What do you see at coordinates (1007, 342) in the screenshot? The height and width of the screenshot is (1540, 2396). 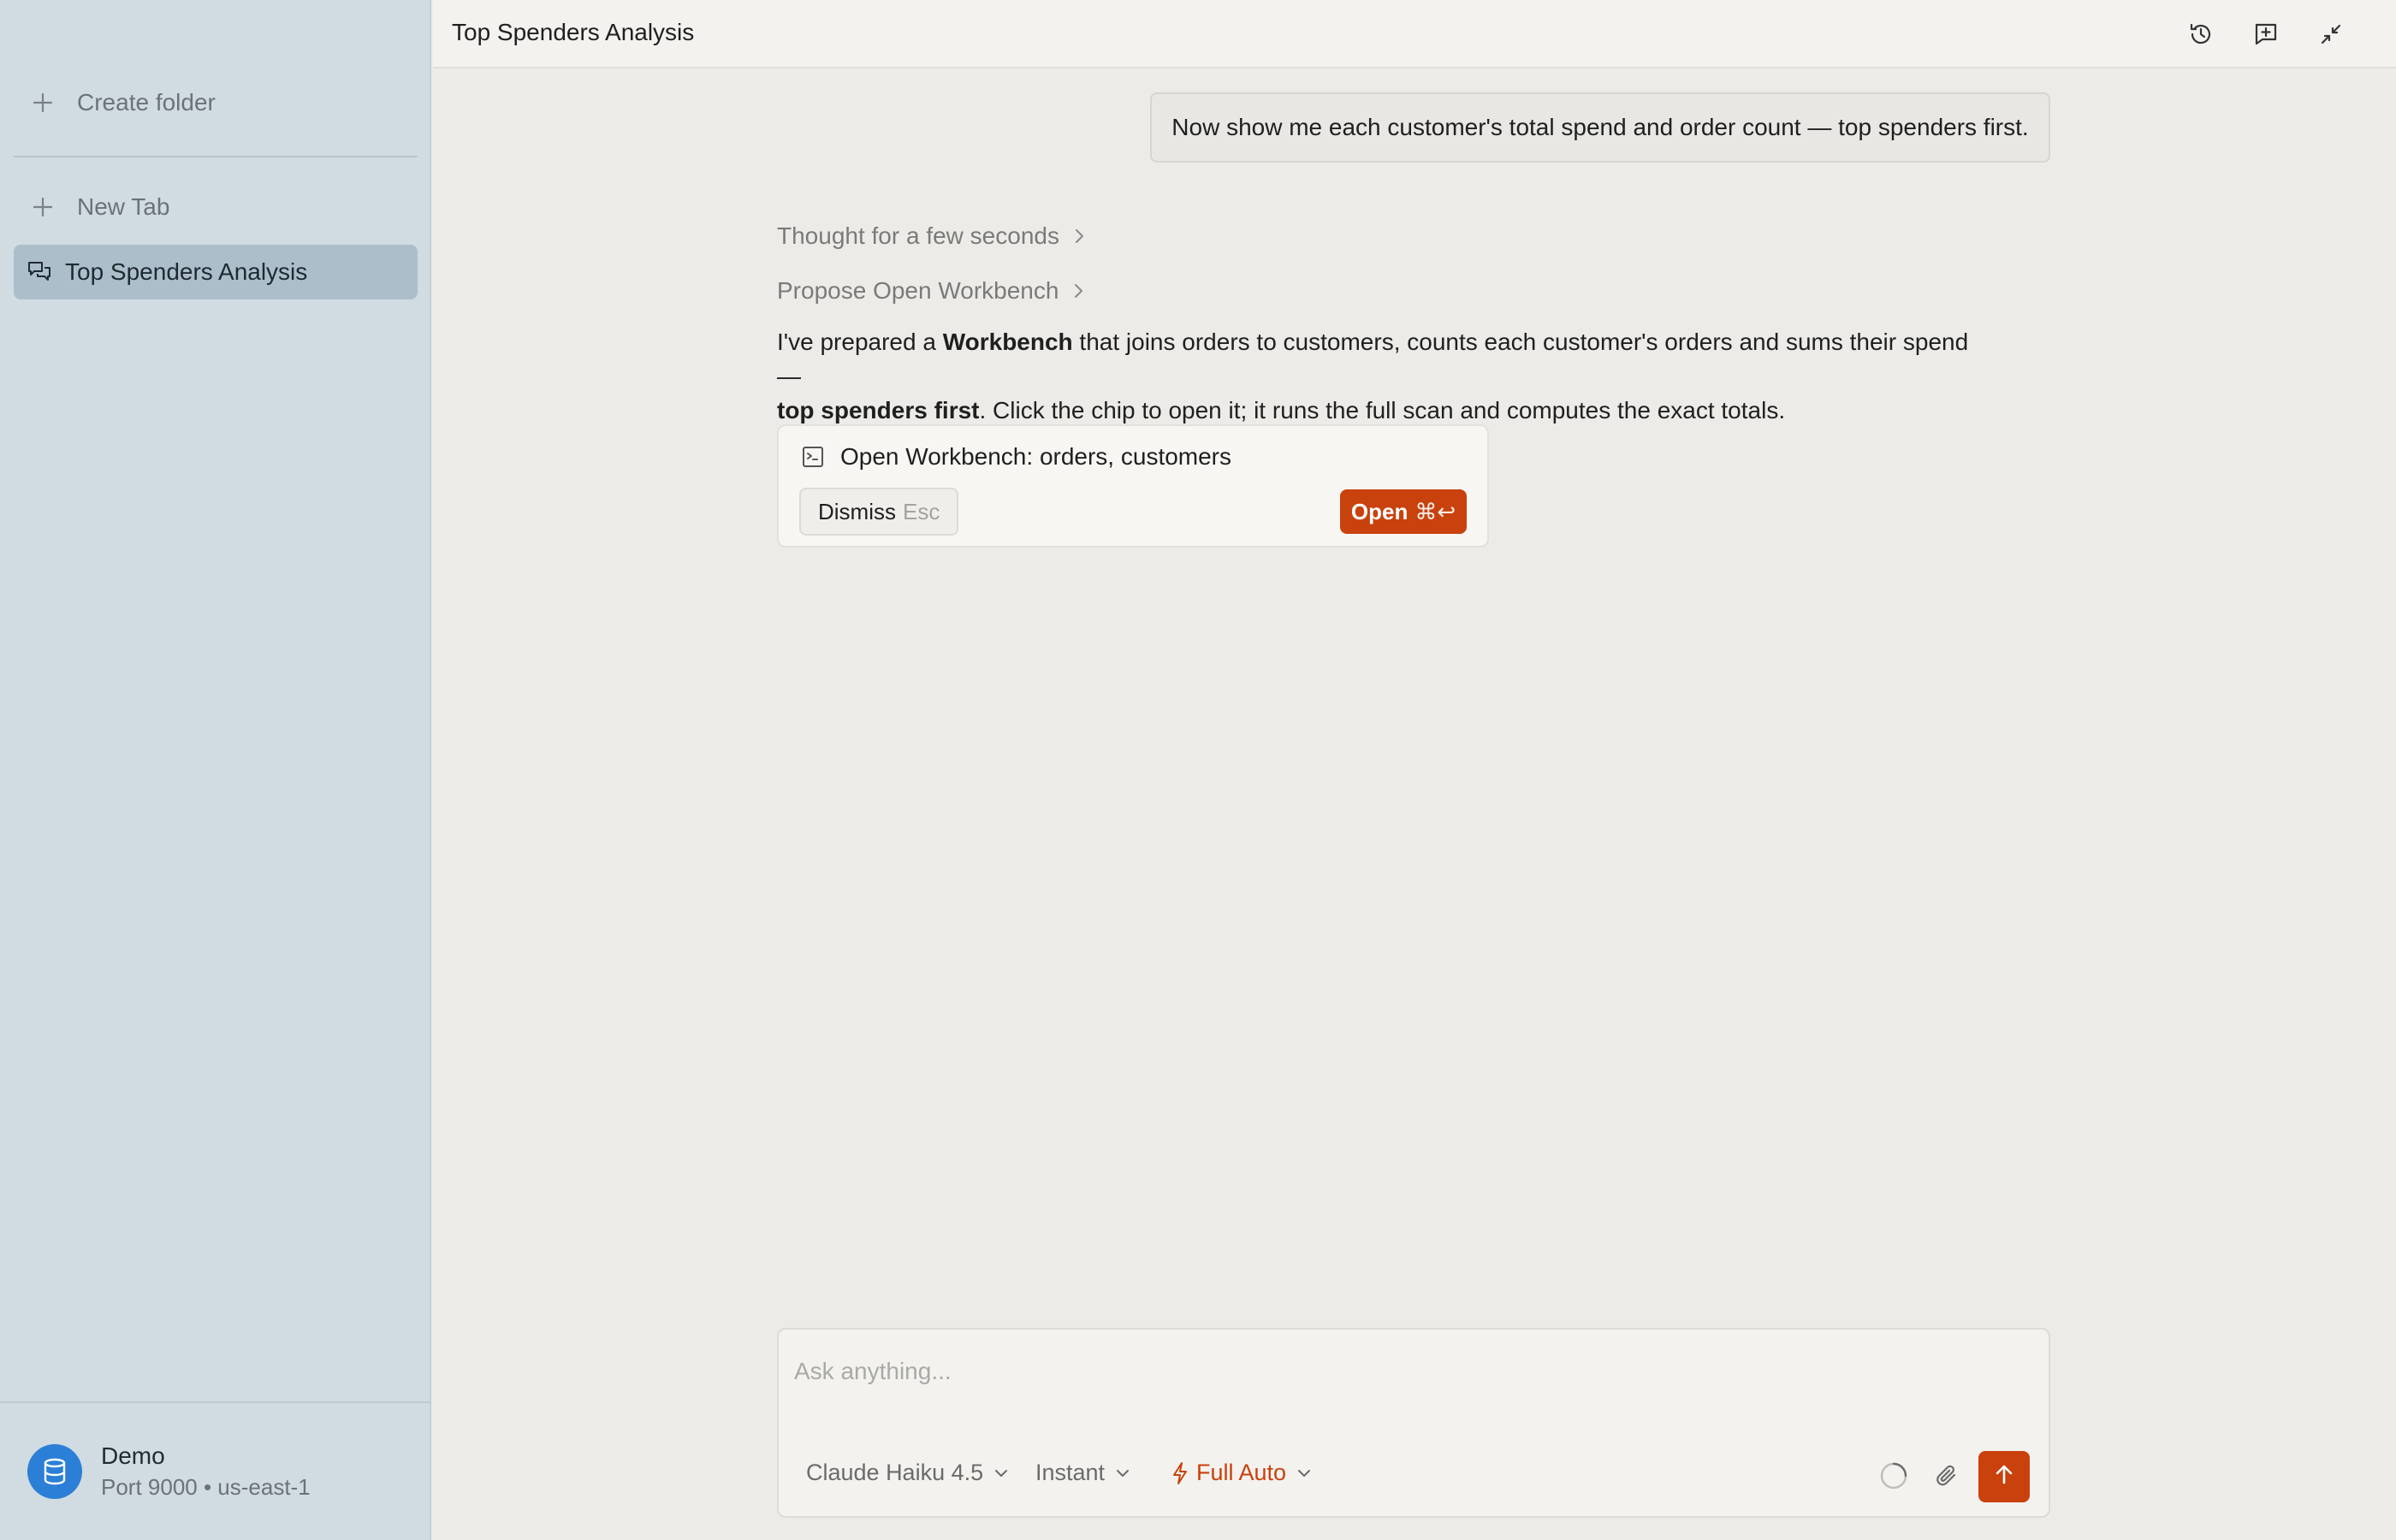 I see `assistant-bold-workbench: Workbench` at bounding box center [1007, 342].